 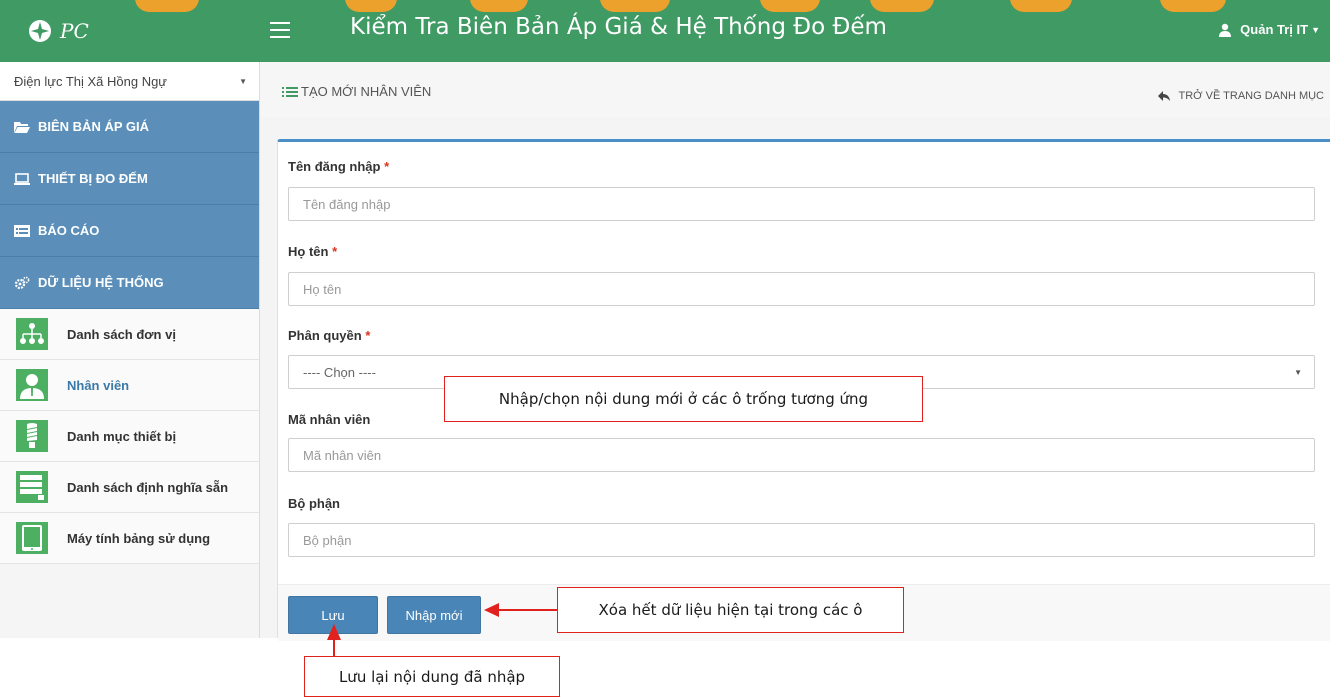 I want to click on page-title: TẠO MỚI NHÂN VIÊN, so click(x=356, y=91).